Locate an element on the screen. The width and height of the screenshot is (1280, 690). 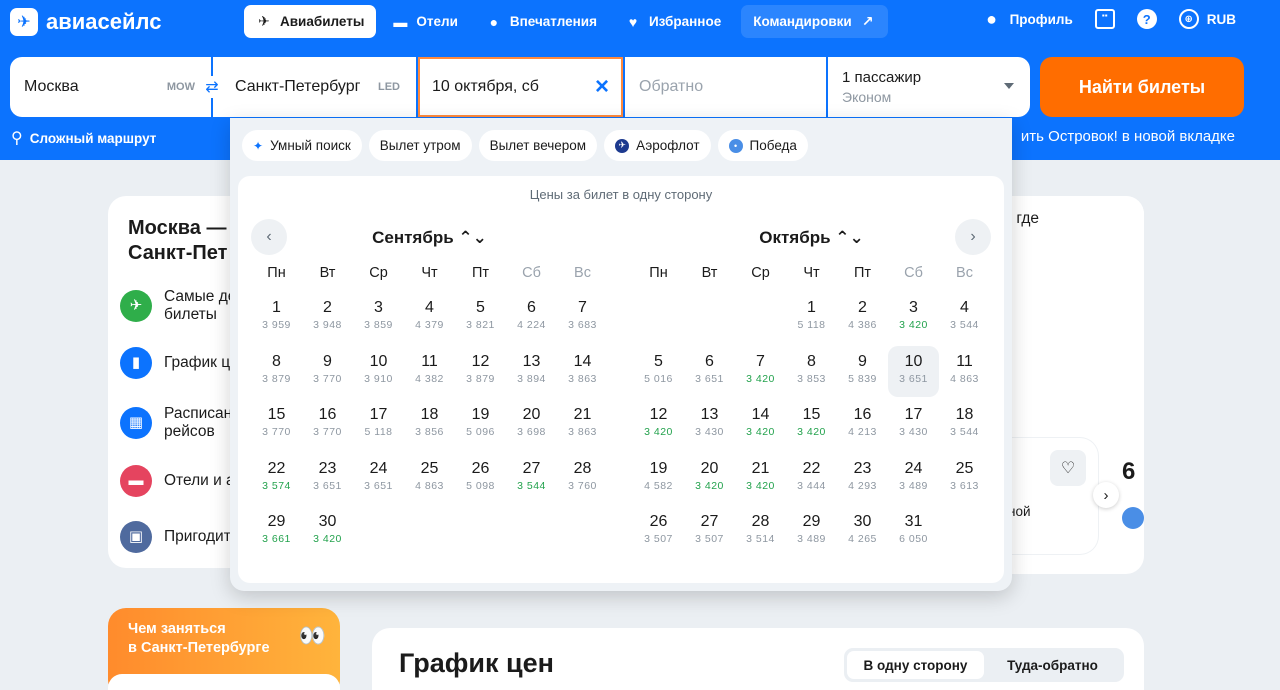
calendar-day: 27 3 544 is located at coordinates (531, 478).